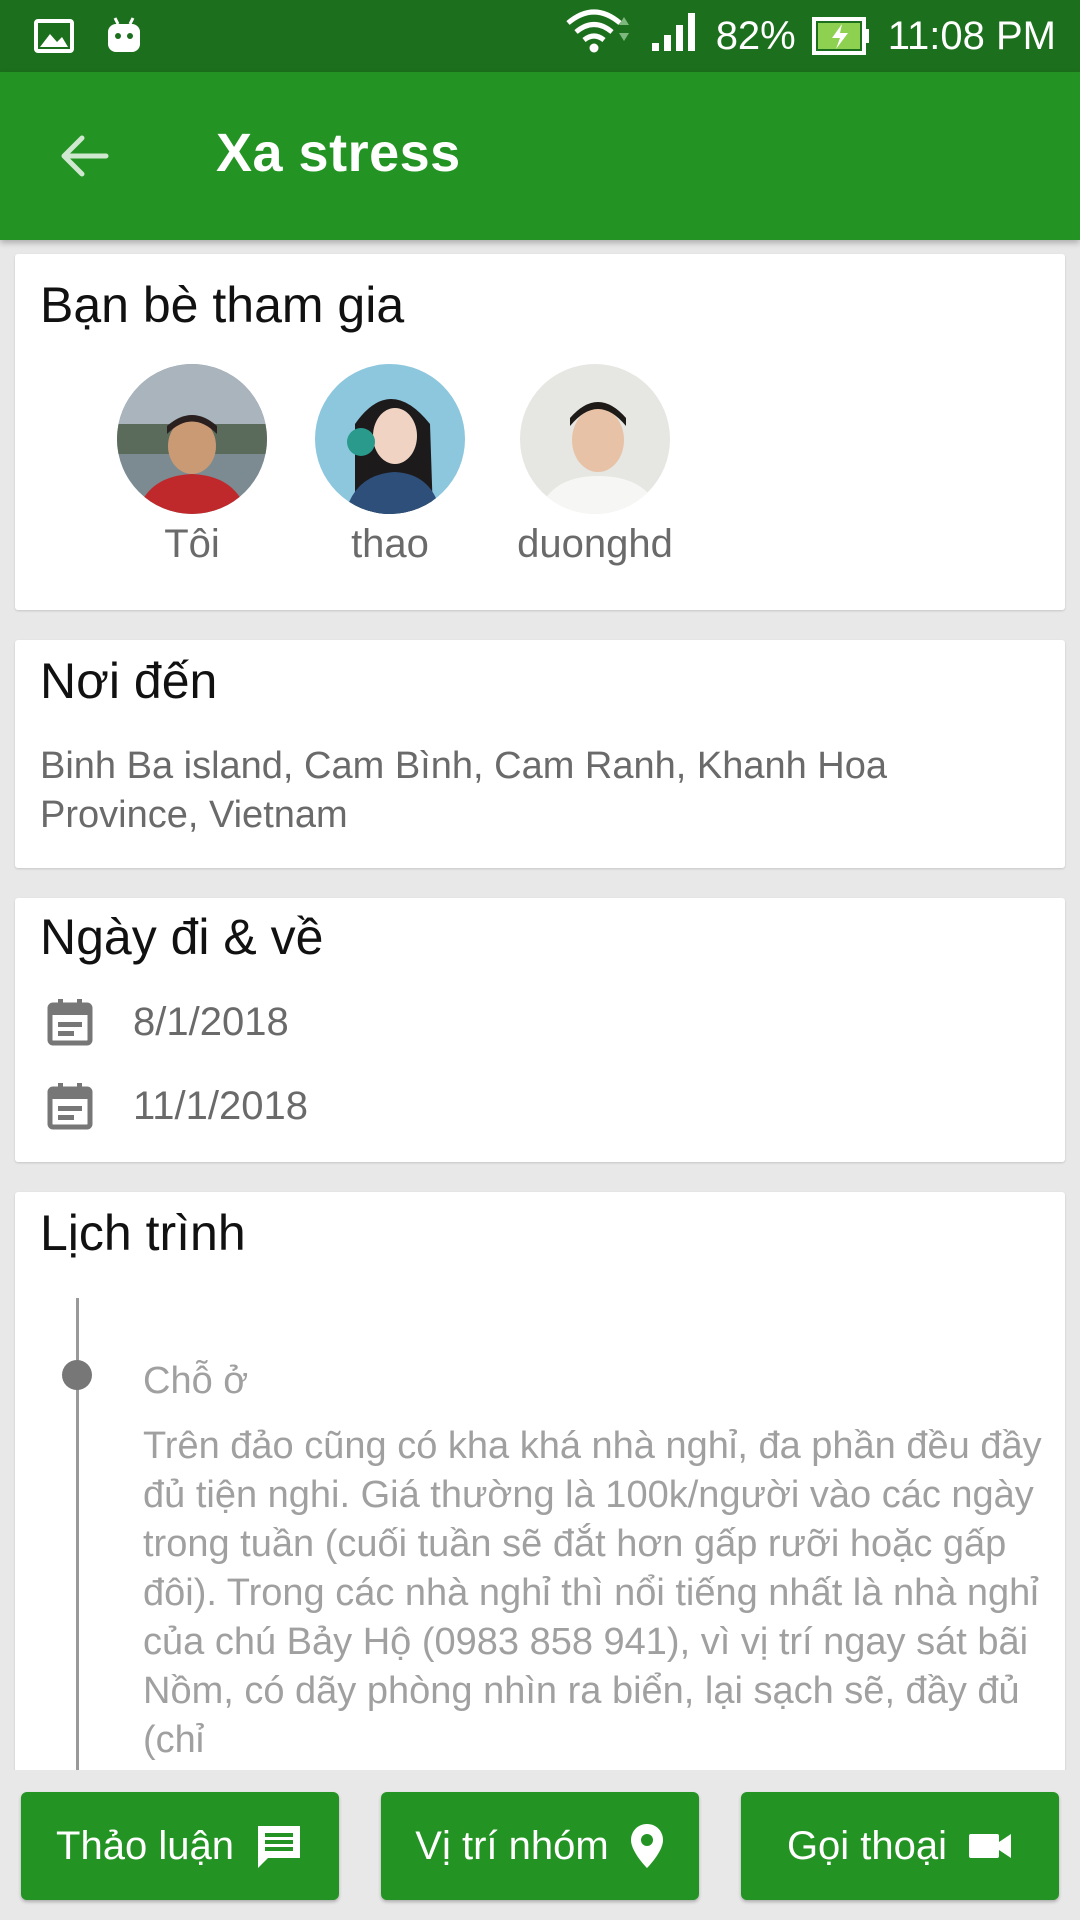 This screenshot has width=1080, height=1920. I want to click on destination-card-title: Nơi đến, so click(129, 681).